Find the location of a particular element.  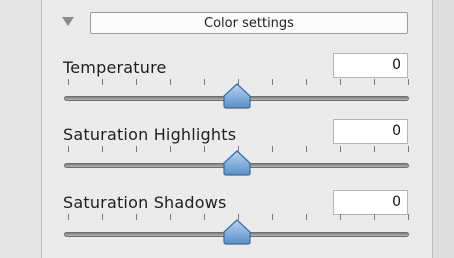

panel-gutter is located at coordinates (443, 129).